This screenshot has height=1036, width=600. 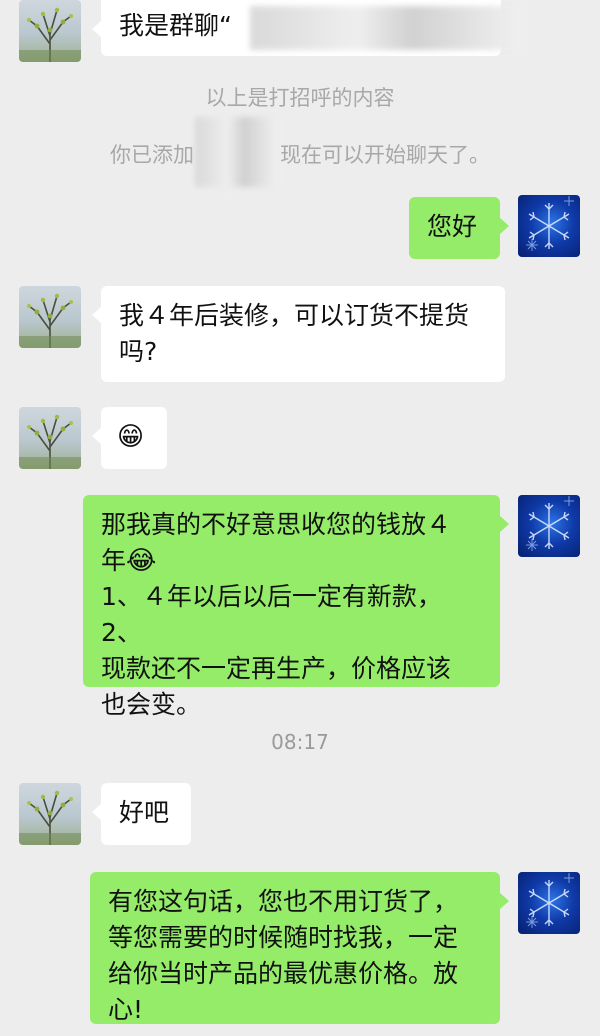 What do you see at coordinates (236, 152) in the screenshot?
I see `redacted-contact` at bounding box center [236, 152].